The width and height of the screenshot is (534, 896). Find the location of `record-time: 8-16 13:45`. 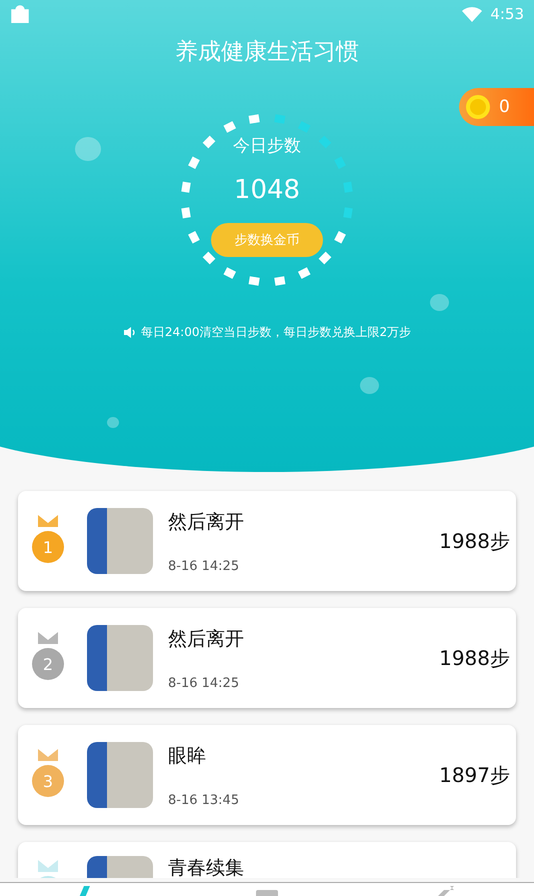

record-time: 8-16 13:45 is located at coordinates (204, 800).